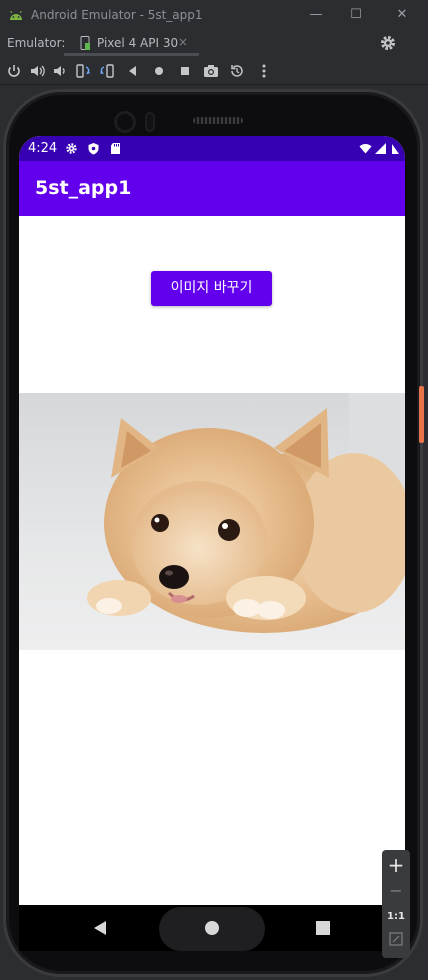 The image size is (428, 980). What do you see at coordinates (150, 122) in the screenshot?
I see `sensor` at bounding box center [150, 122].